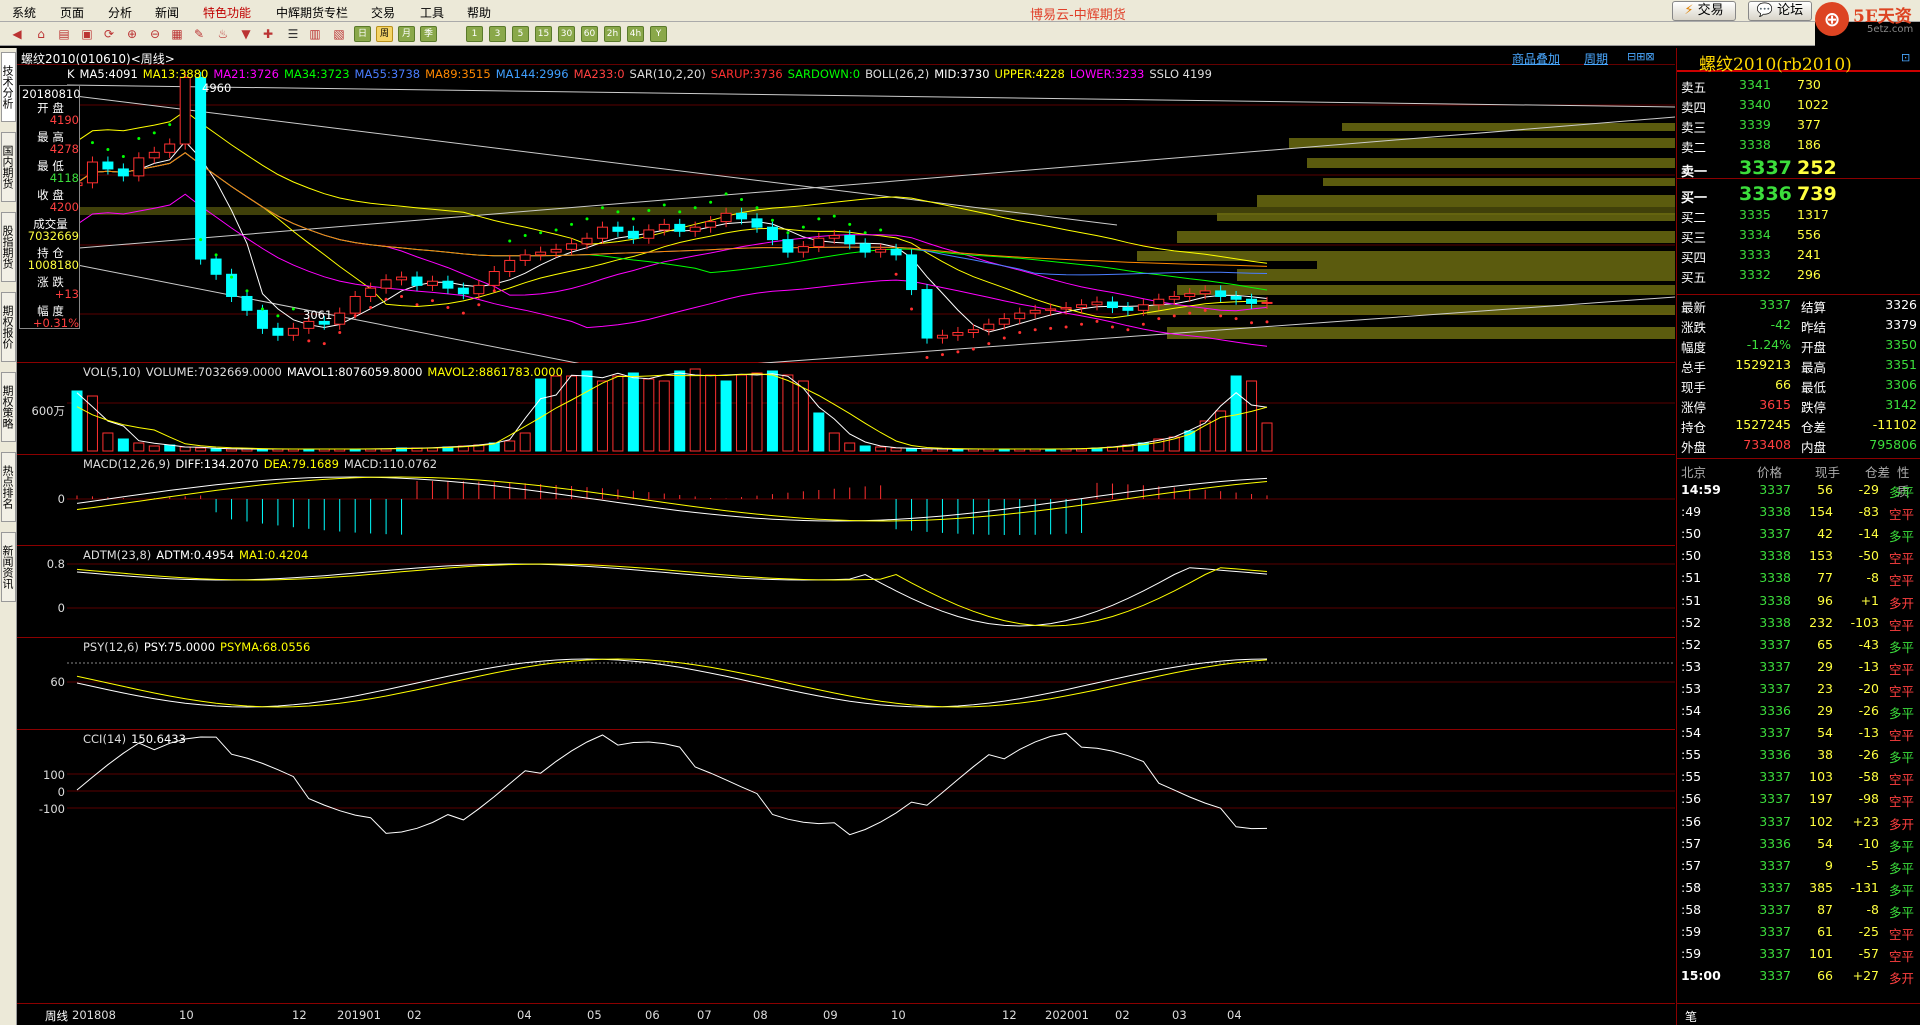 The width and height of the screenshot is (1920, 1025). What do you see at coordinates (870, 96) in the screenshot?
I see `trend-line` at bounding box center [870, 96].